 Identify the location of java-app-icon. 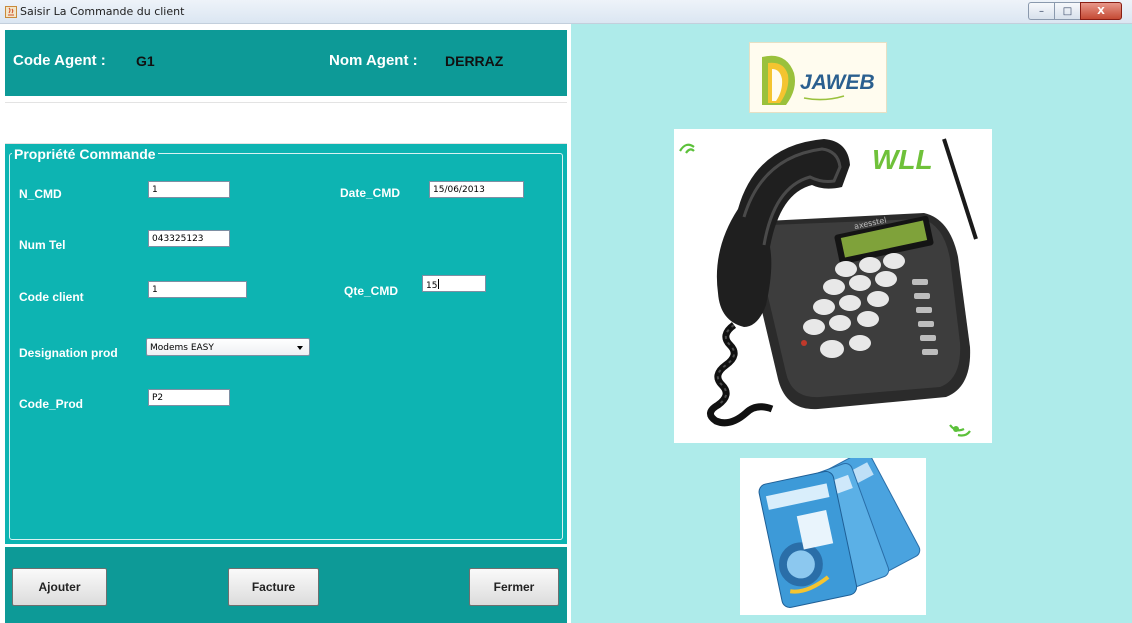
(11, 12).